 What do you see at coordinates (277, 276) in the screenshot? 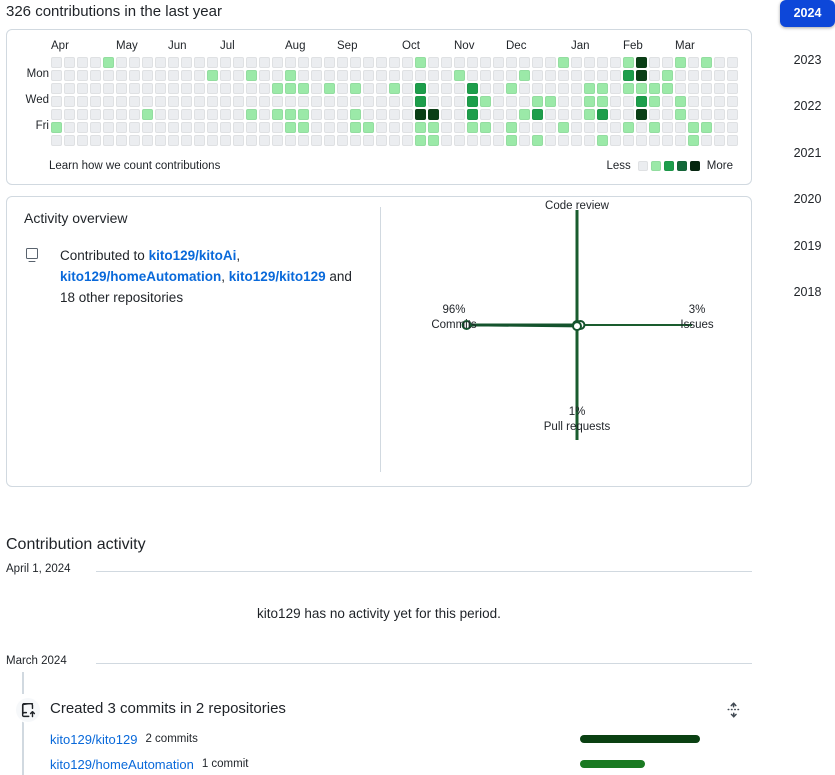
I see `contributed-repo-link: kito129/kito129` at bounding box center [277, 276].